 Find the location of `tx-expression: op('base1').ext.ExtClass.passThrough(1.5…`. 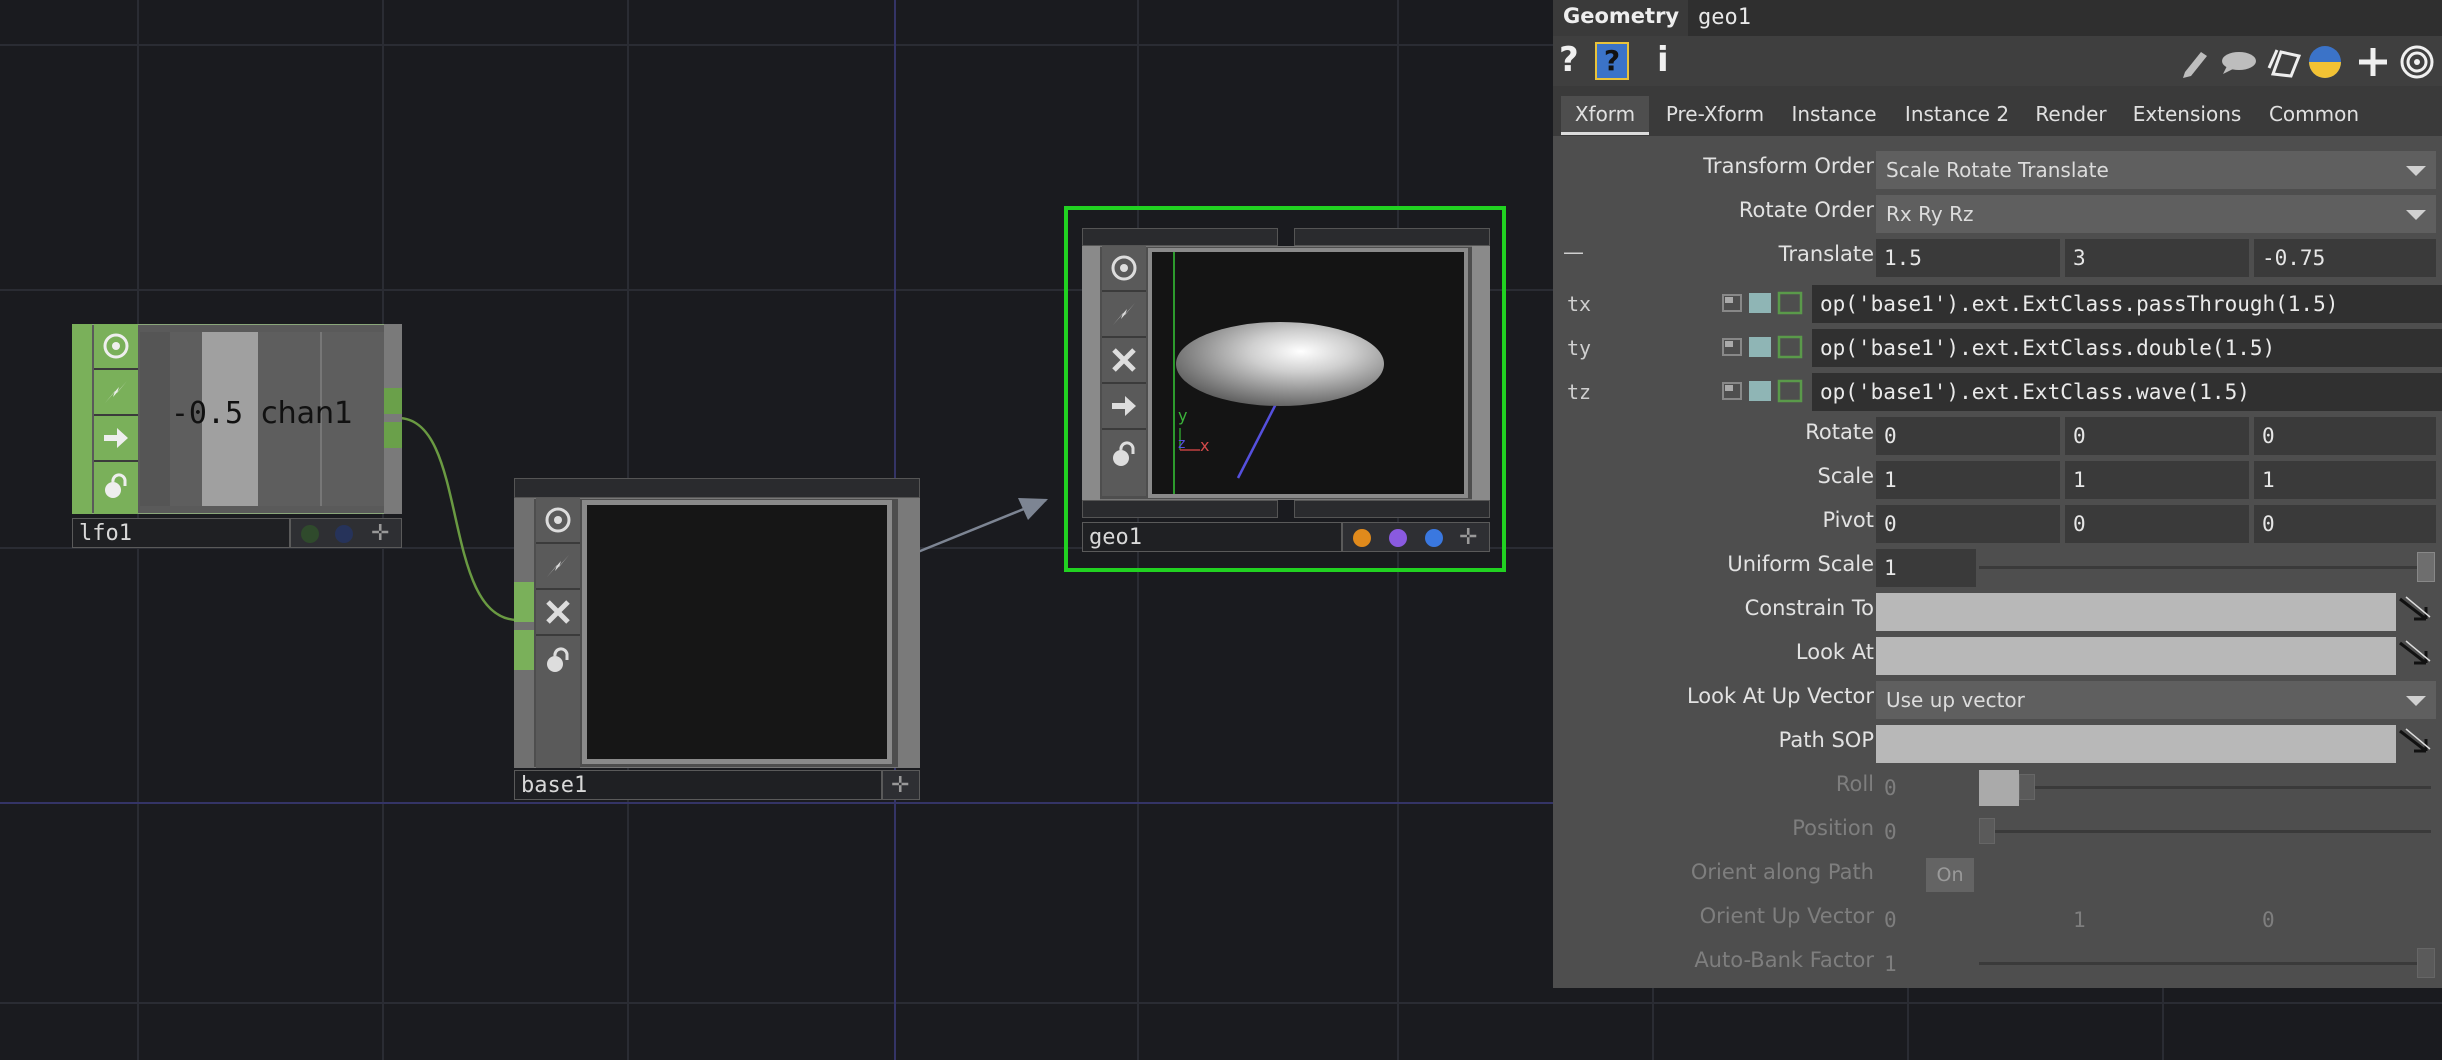

tx-expression: op('base1').ext.ExtClass.passThrough(1.5… is located at coordinates (2127, 304).